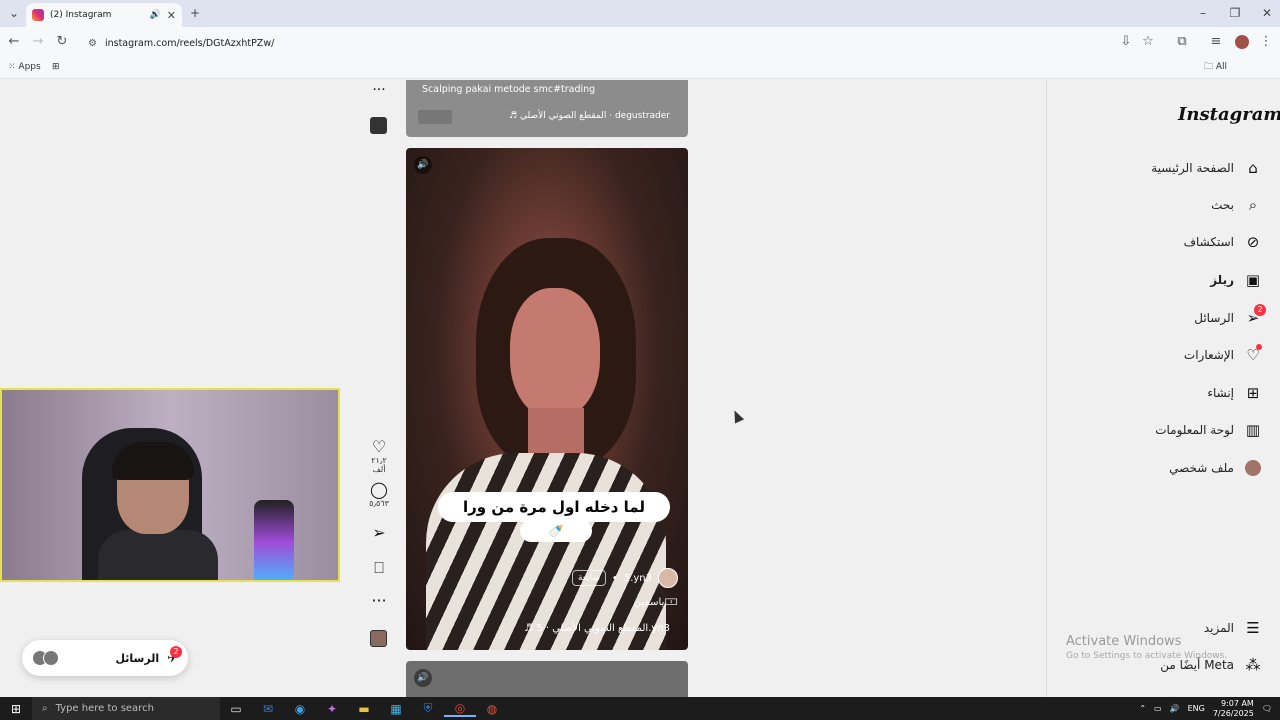 Image resolution: width=1280 pixels, height=720 pixels. Describe the element at coordinates (14, 42) in the screenshot. I see `back-icon: ←` at that location.